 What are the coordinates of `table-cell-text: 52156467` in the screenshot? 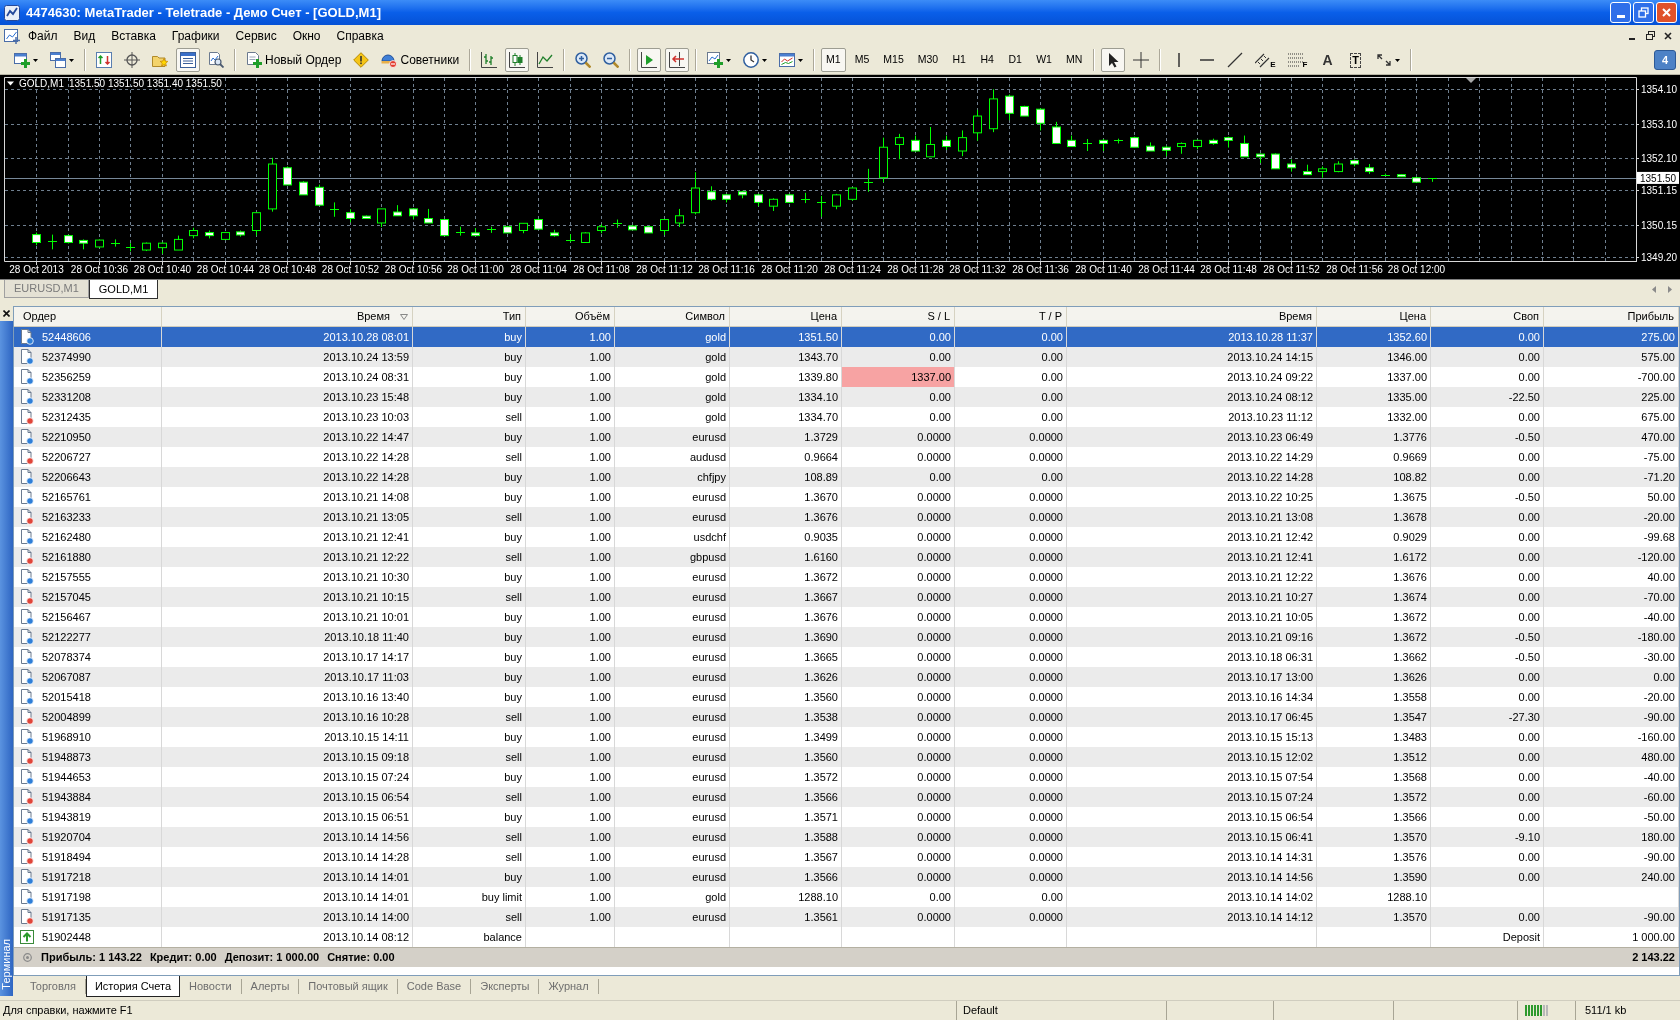 It's located at (66, 617).